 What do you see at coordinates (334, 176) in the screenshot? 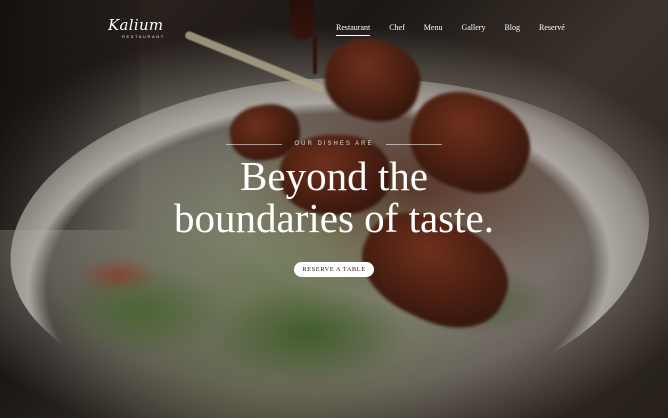
I see `headline-line-1: Beyond the` at bounding box center [334, 176].